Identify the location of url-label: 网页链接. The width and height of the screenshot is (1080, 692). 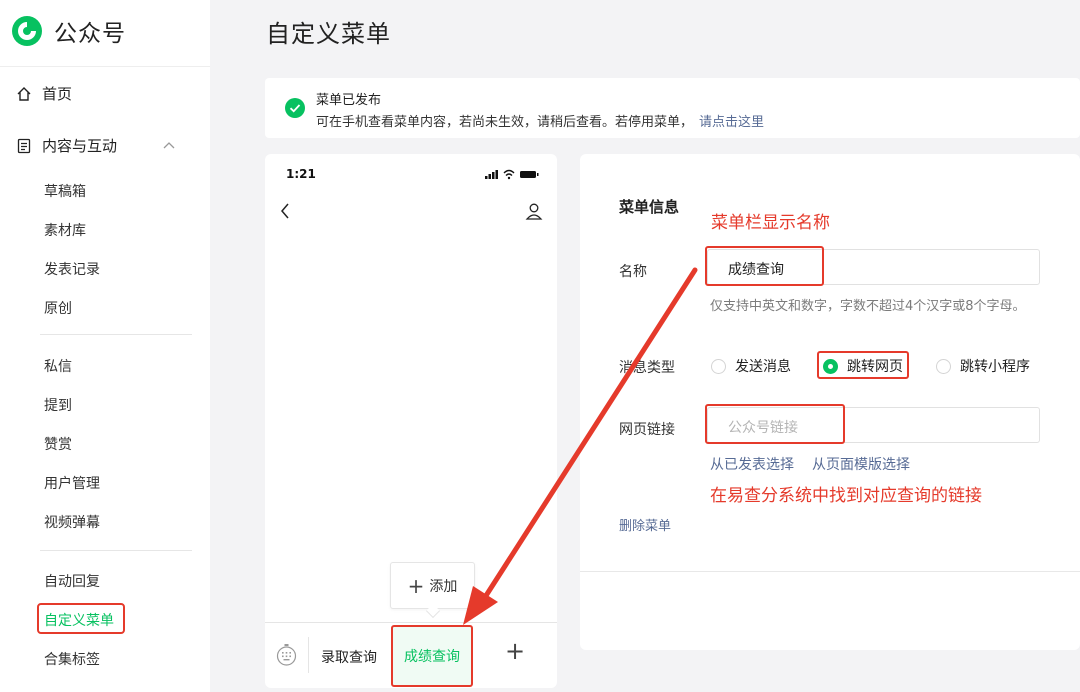
(647, 430).